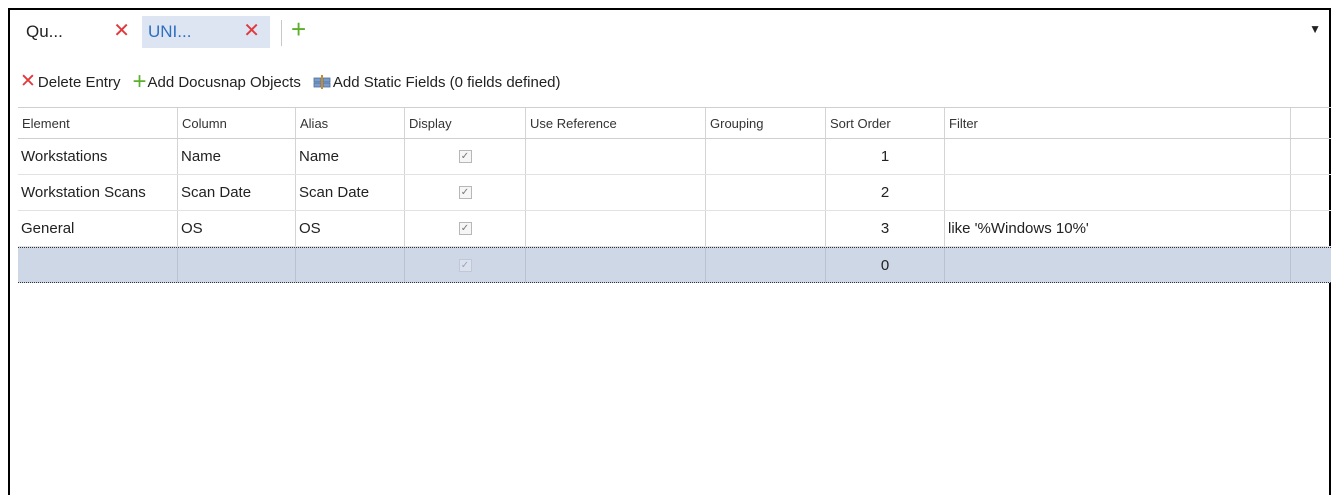 This screenshot has height=495, width=1341. I want to click on add-static-fields-button: Add Static Fields (0 fields defined), so click(437, 82).